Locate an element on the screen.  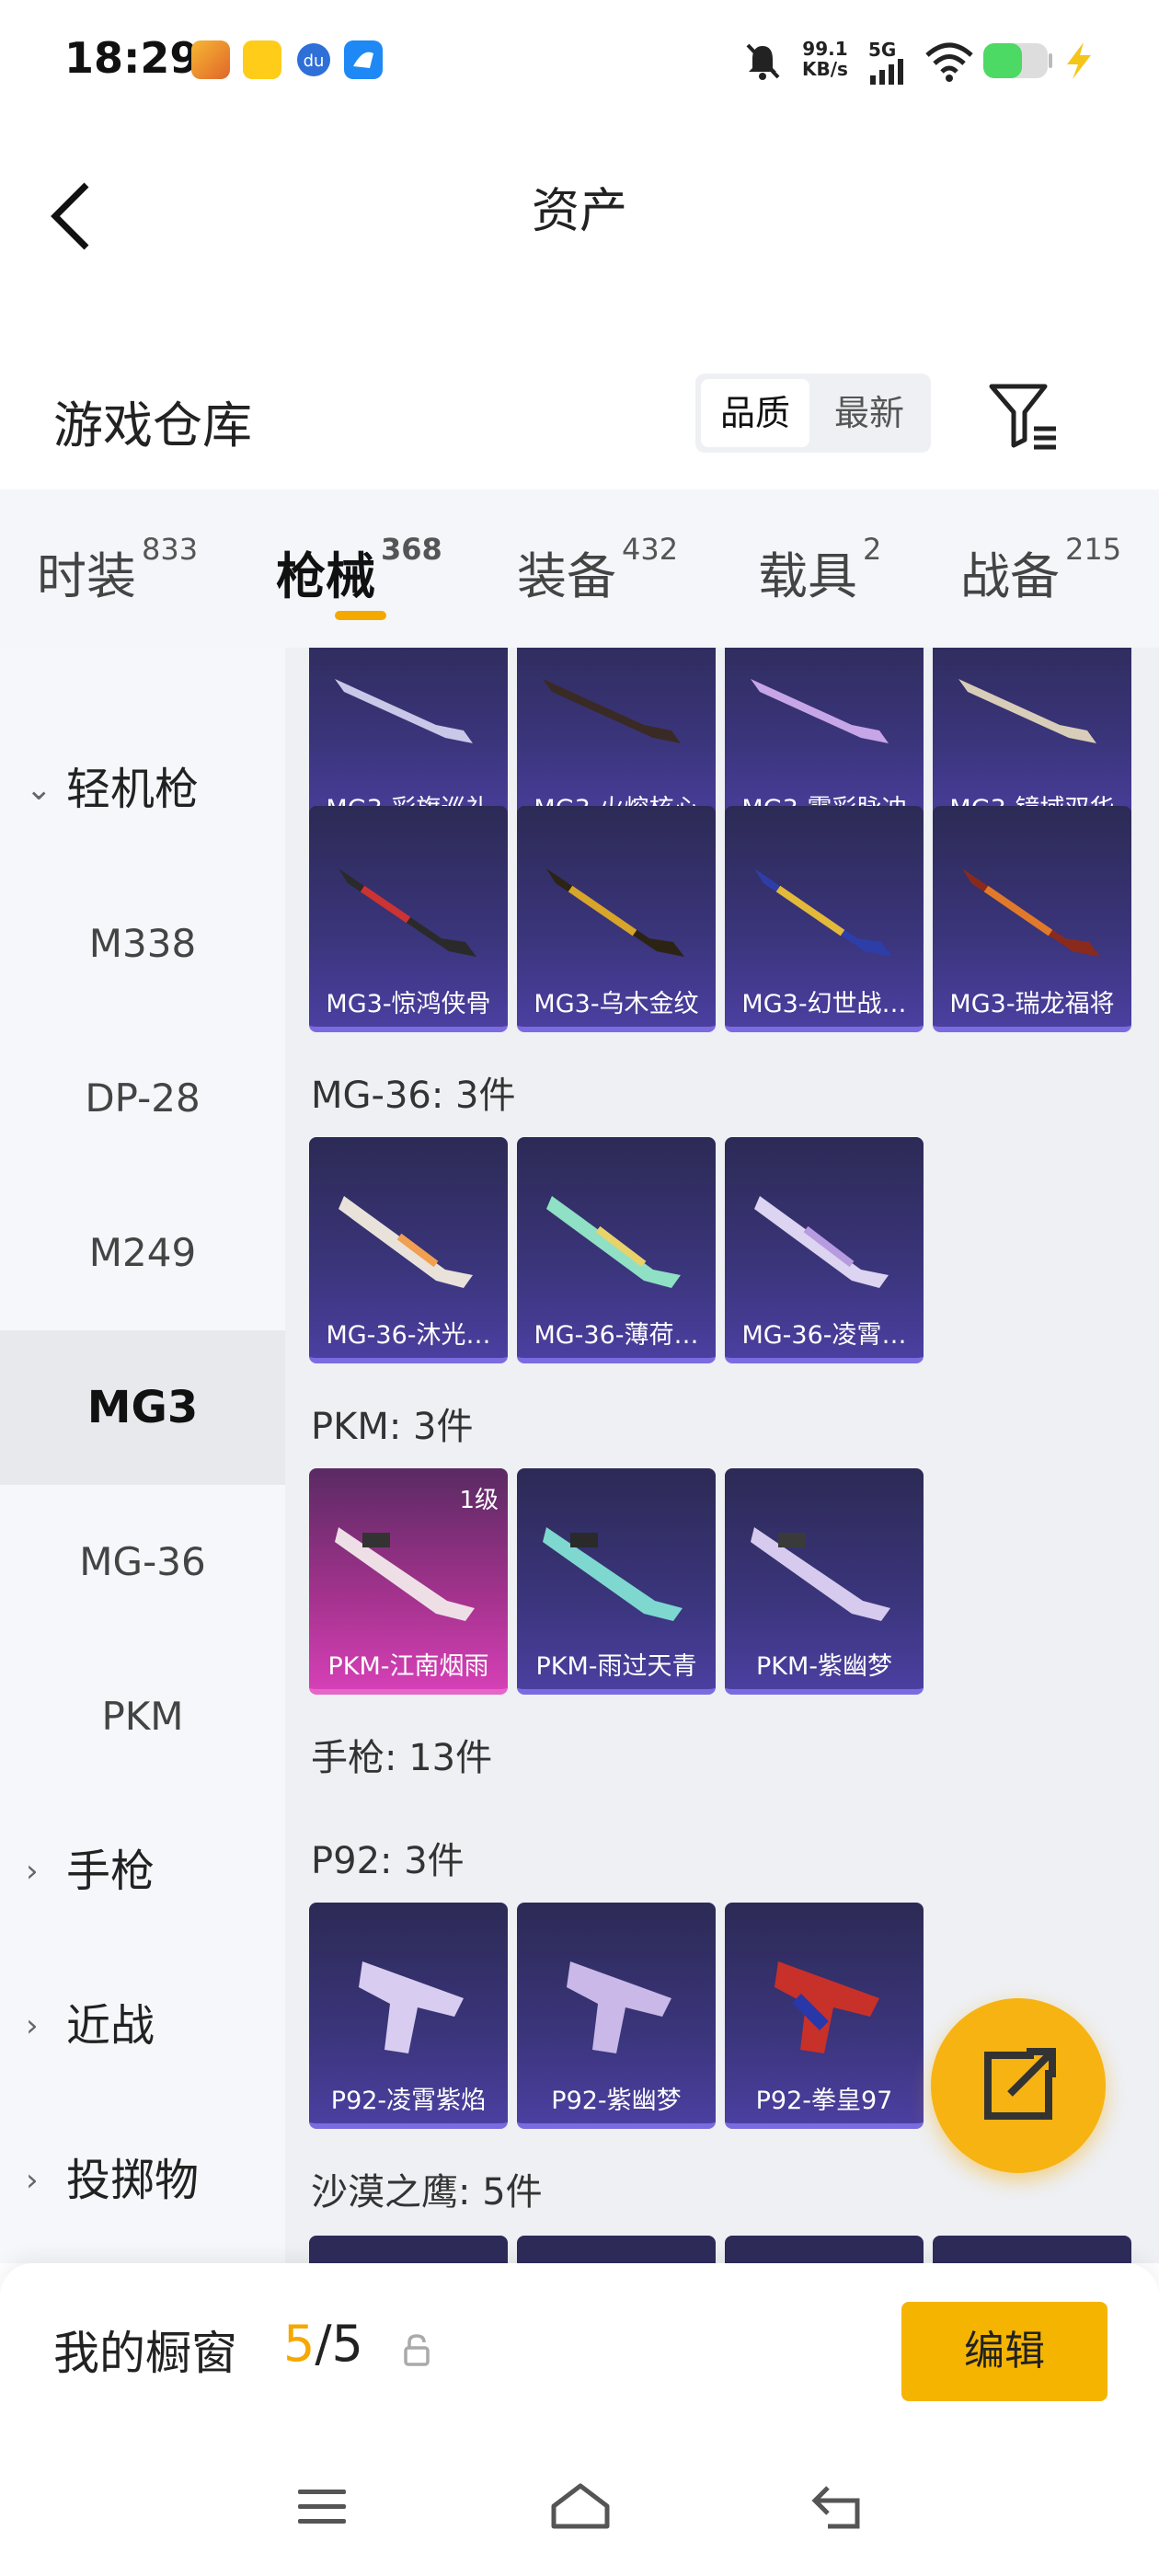
sidebar-group-shotgun: ›散弹枪 is located at coordinates (142, 674).